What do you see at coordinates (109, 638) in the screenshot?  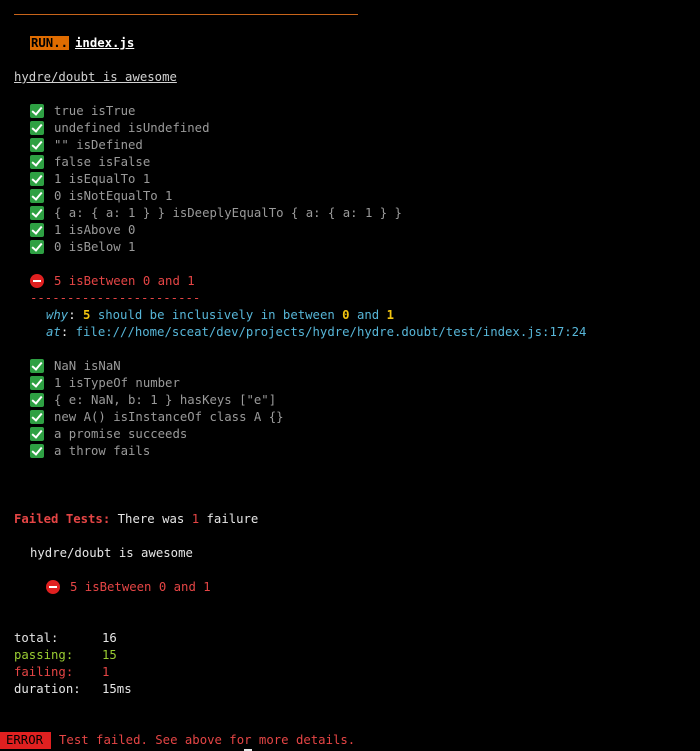 I see `stat-total-value: 16` at bounding box center [109, 638].